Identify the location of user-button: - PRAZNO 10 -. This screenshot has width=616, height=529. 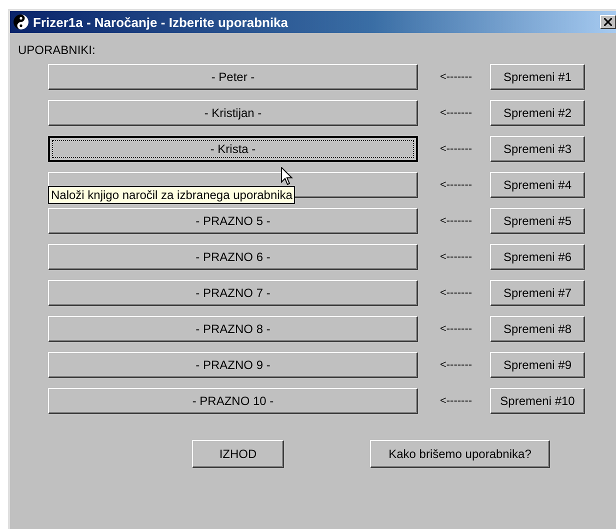
(233, 401).